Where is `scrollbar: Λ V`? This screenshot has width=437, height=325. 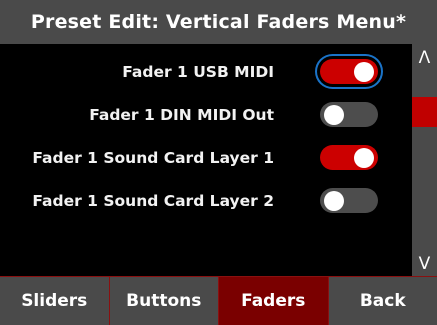
scrollbar: Λ V is located at coordinates (424, 160).